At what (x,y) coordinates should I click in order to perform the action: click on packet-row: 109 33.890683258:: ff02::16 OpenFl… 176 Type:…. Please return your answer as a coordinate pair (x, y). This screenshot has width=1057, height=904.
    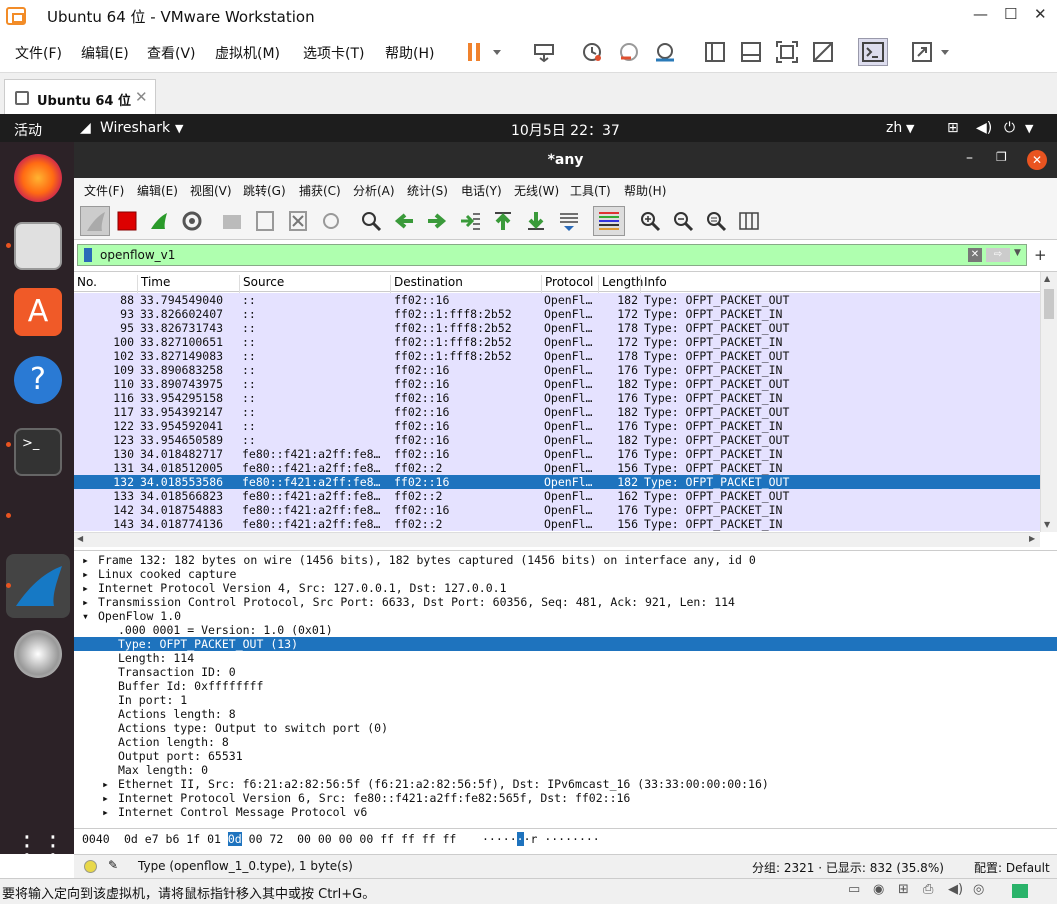
    Looking at the image, I should click on (557, 370).